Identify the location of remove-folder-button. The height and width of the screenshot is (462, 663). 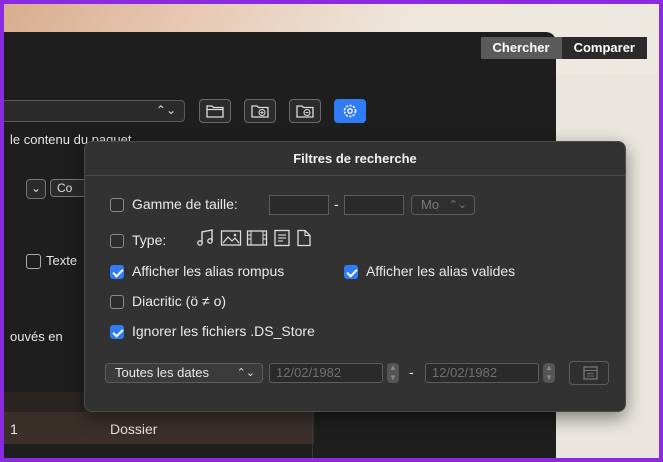
(305, 111).